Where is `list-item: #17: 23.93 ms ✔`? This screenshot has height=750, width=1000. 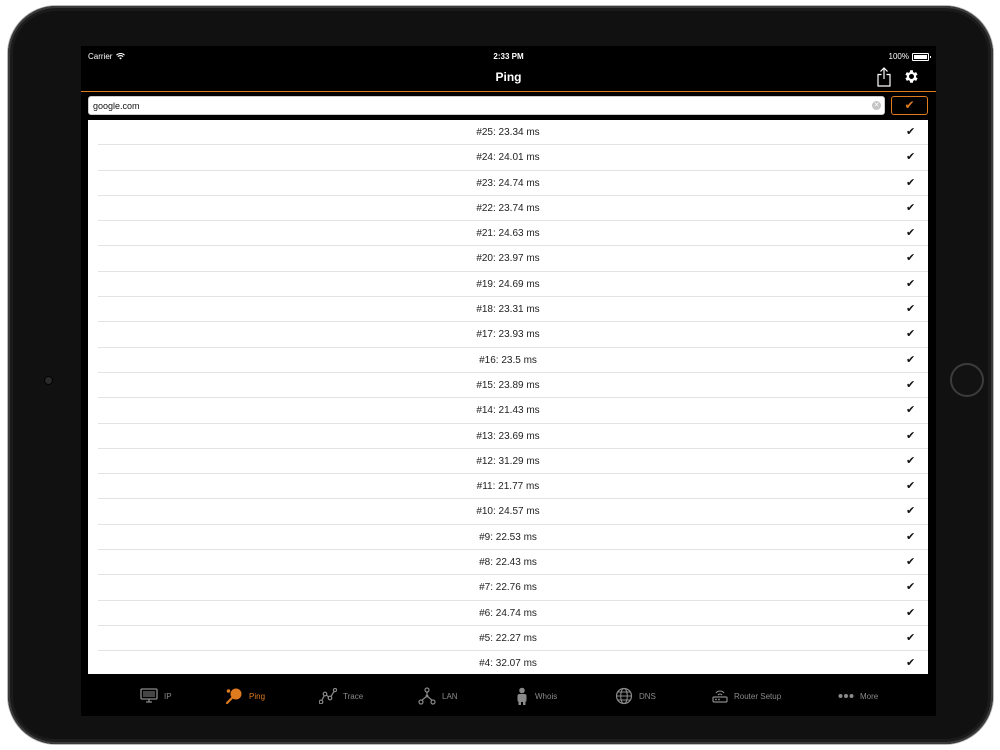
list-item: #17: 23.93 ms ✔ is located at coordinates (508, 335).